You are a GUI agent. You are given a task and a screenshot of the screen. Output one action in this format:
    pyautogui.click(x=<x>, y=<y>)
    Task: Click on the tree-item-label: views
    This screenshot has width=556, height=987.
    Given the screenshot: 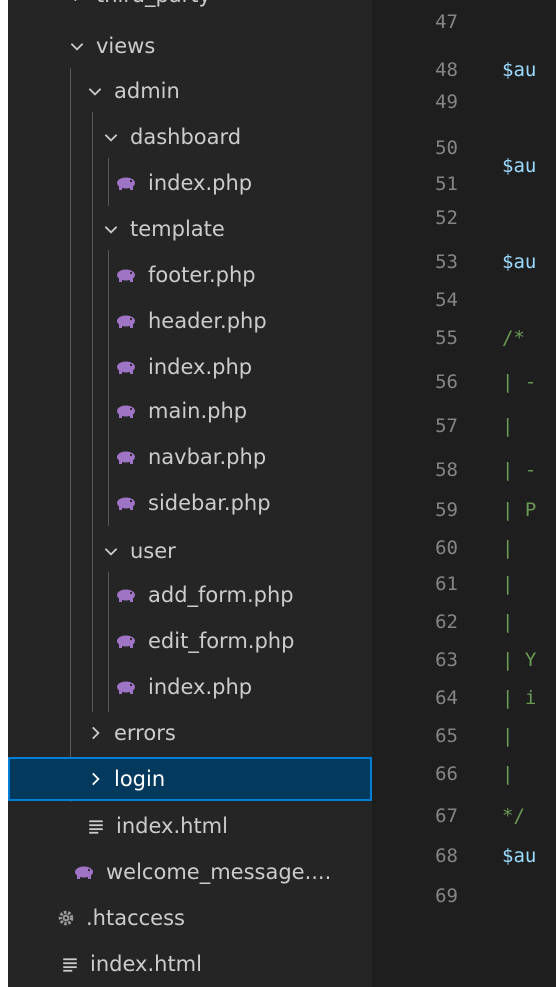 What is the action you would take?
    pyautogui.click(x=126, y=46)
    